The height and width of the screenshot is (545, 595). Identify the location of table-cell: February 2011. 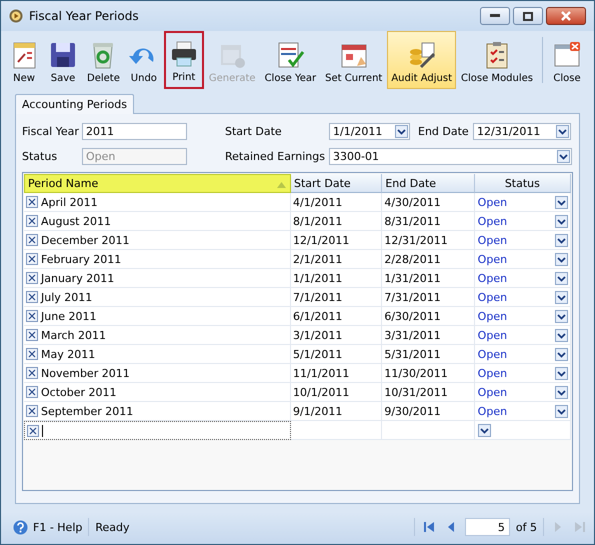
(81, 259).